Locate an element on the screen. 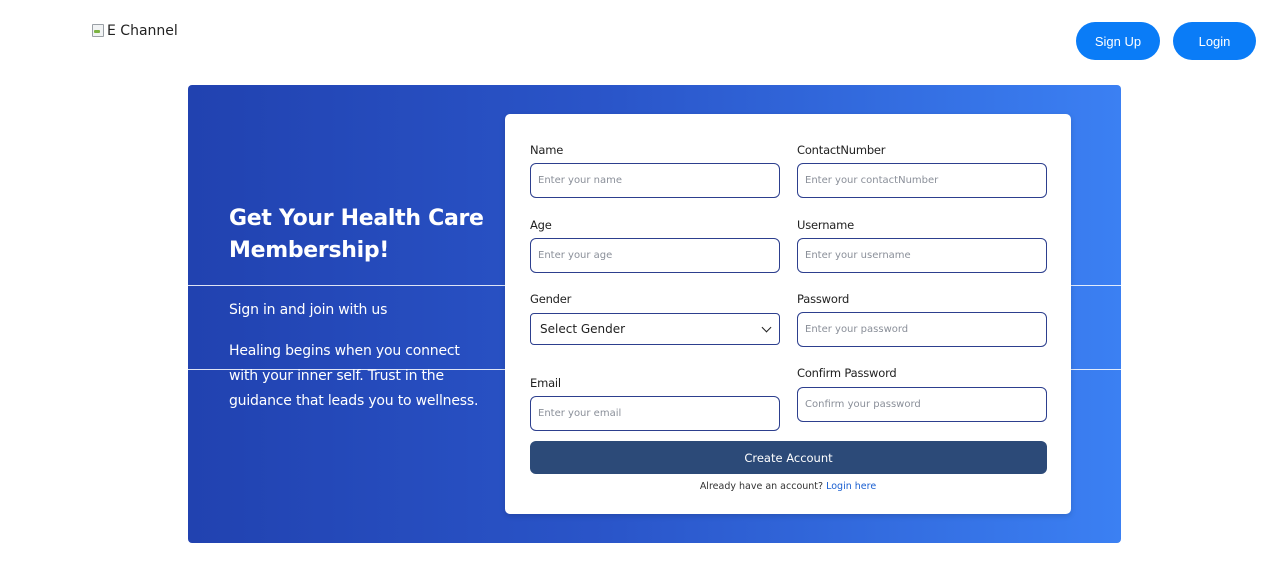 The width and height of the screenshot is (1280, 578). logo-alt-text: E Channel is located at coordinates (142, 31).